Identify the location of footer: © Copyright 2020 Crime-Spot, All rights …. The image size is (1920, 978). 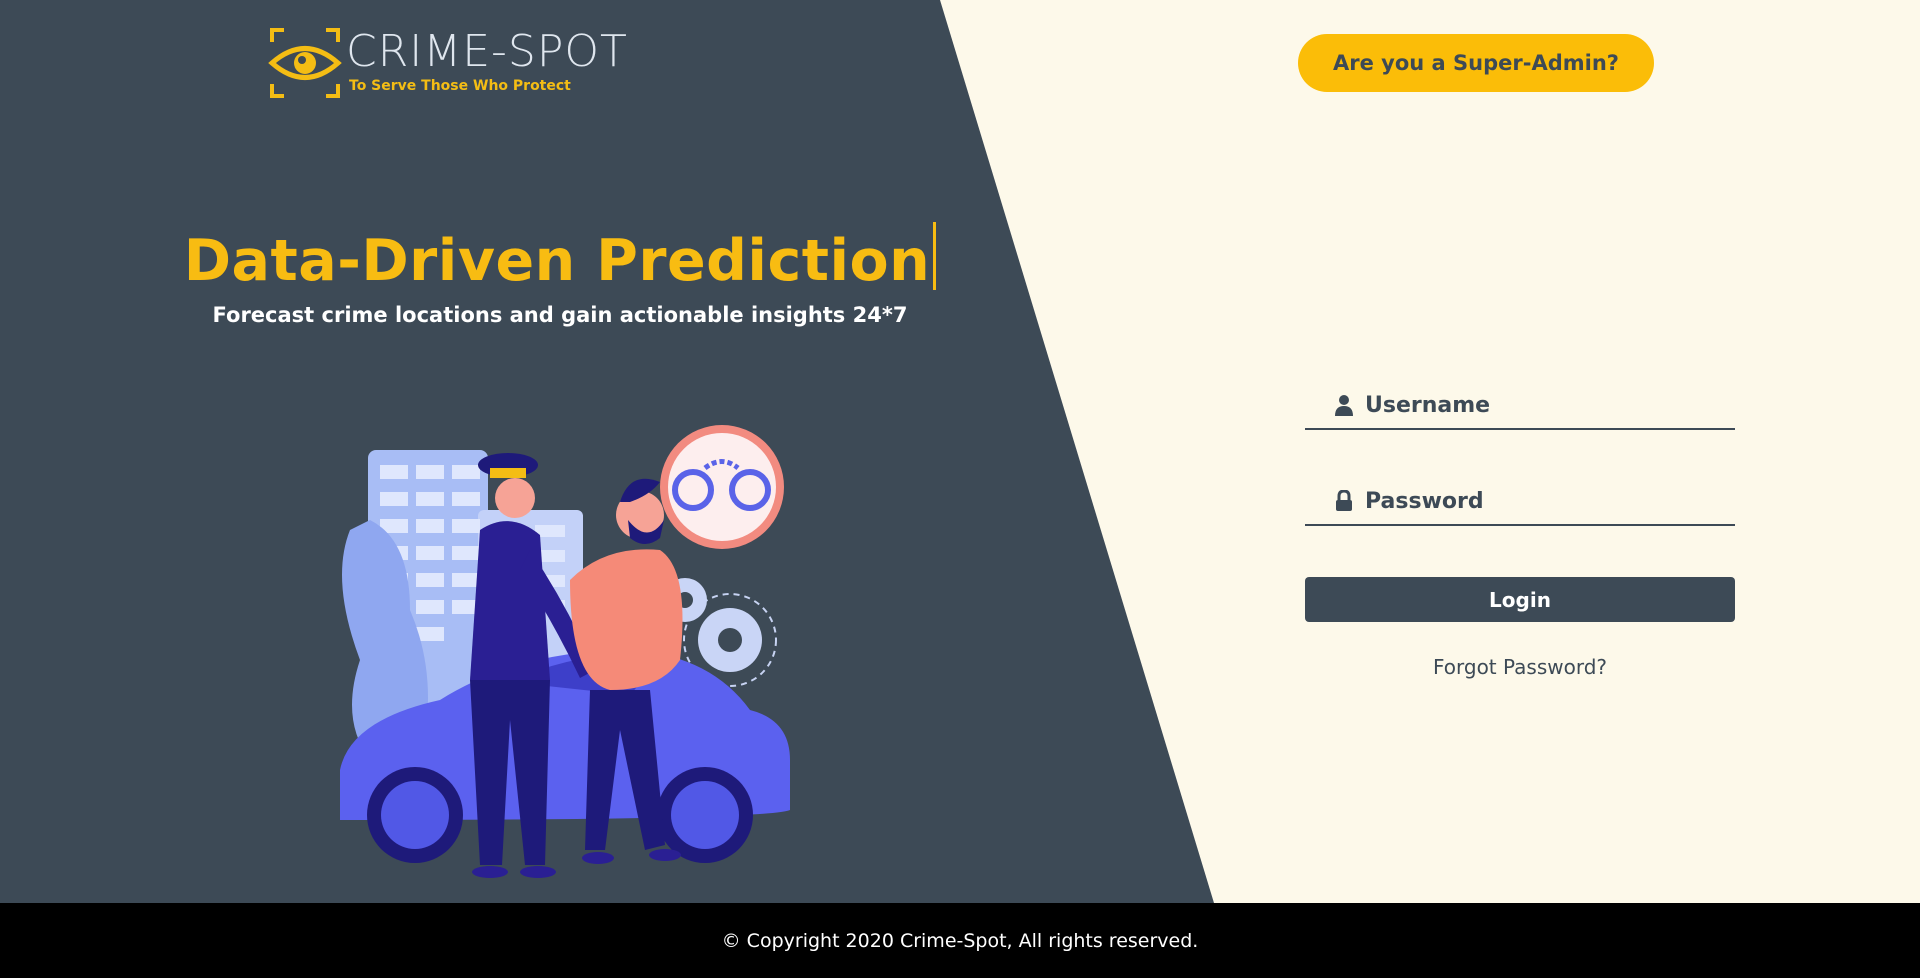
(960, 940).